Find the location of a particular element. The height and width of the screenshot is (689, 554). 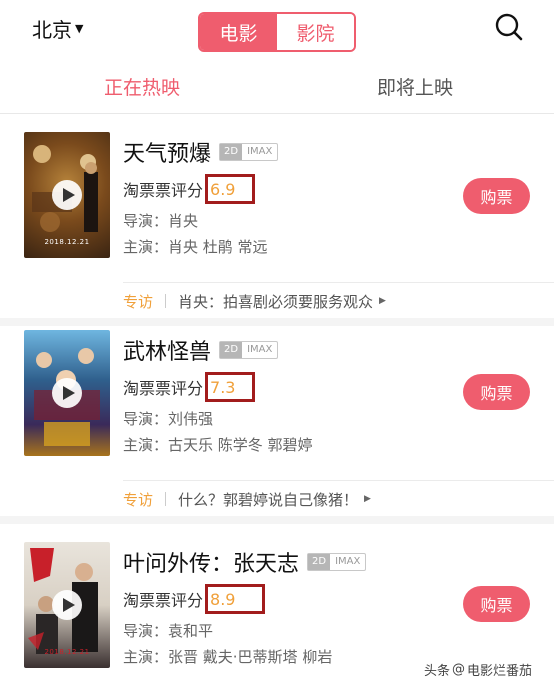

watermark: 头条 @ 电影烂番茄 is located at coordinates (478, 669).